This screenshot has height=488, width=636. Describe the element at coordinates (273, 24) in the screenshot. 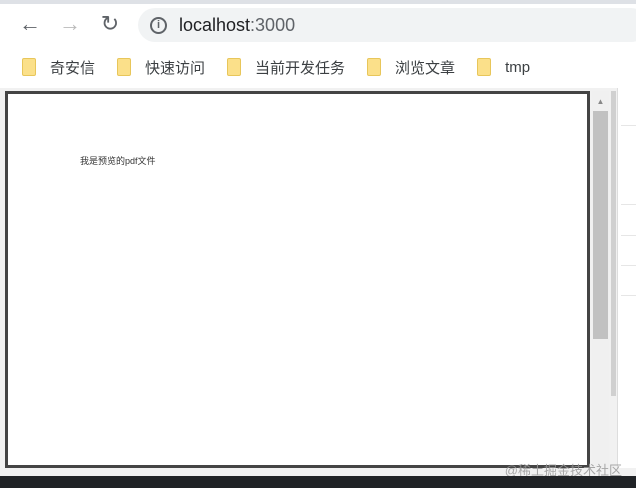

I see `url-port: :3000` at that location.